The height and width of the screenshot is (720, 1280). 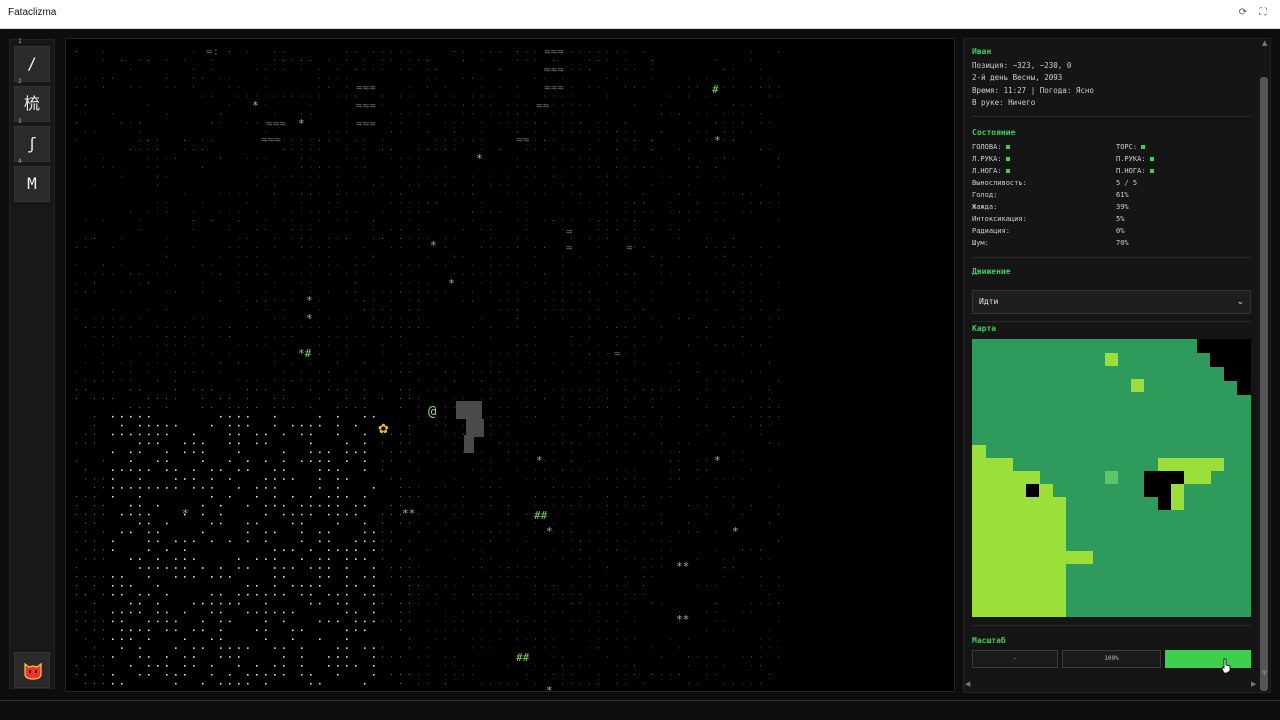 I want to click on sidebar-scrollbar, so click(x=1264, y=380).